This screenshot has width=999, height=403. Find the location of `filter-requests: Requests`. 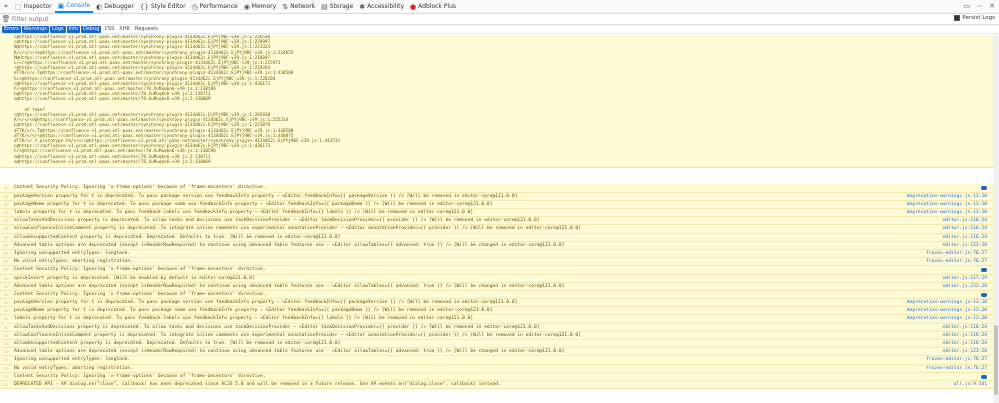

filter-requests: Requests is located at coordinates (146, 29).